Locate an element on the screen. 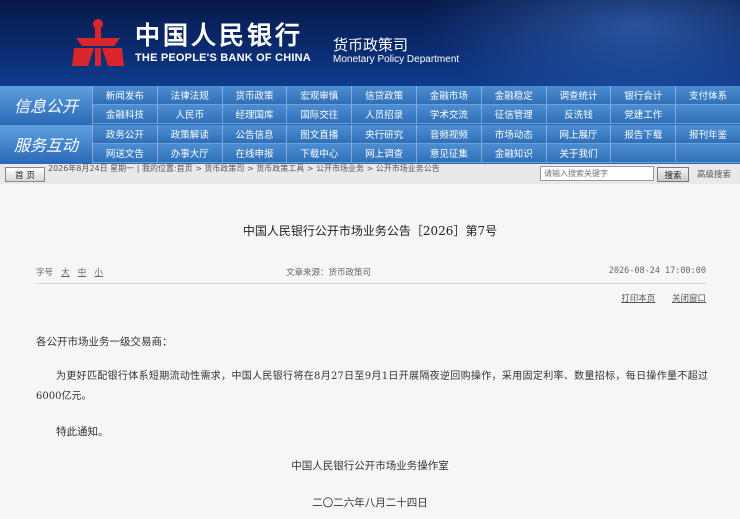  article-title: 中国人民银行公开市场业务公告［2026］第7号 is located at coordinates (370, 231).